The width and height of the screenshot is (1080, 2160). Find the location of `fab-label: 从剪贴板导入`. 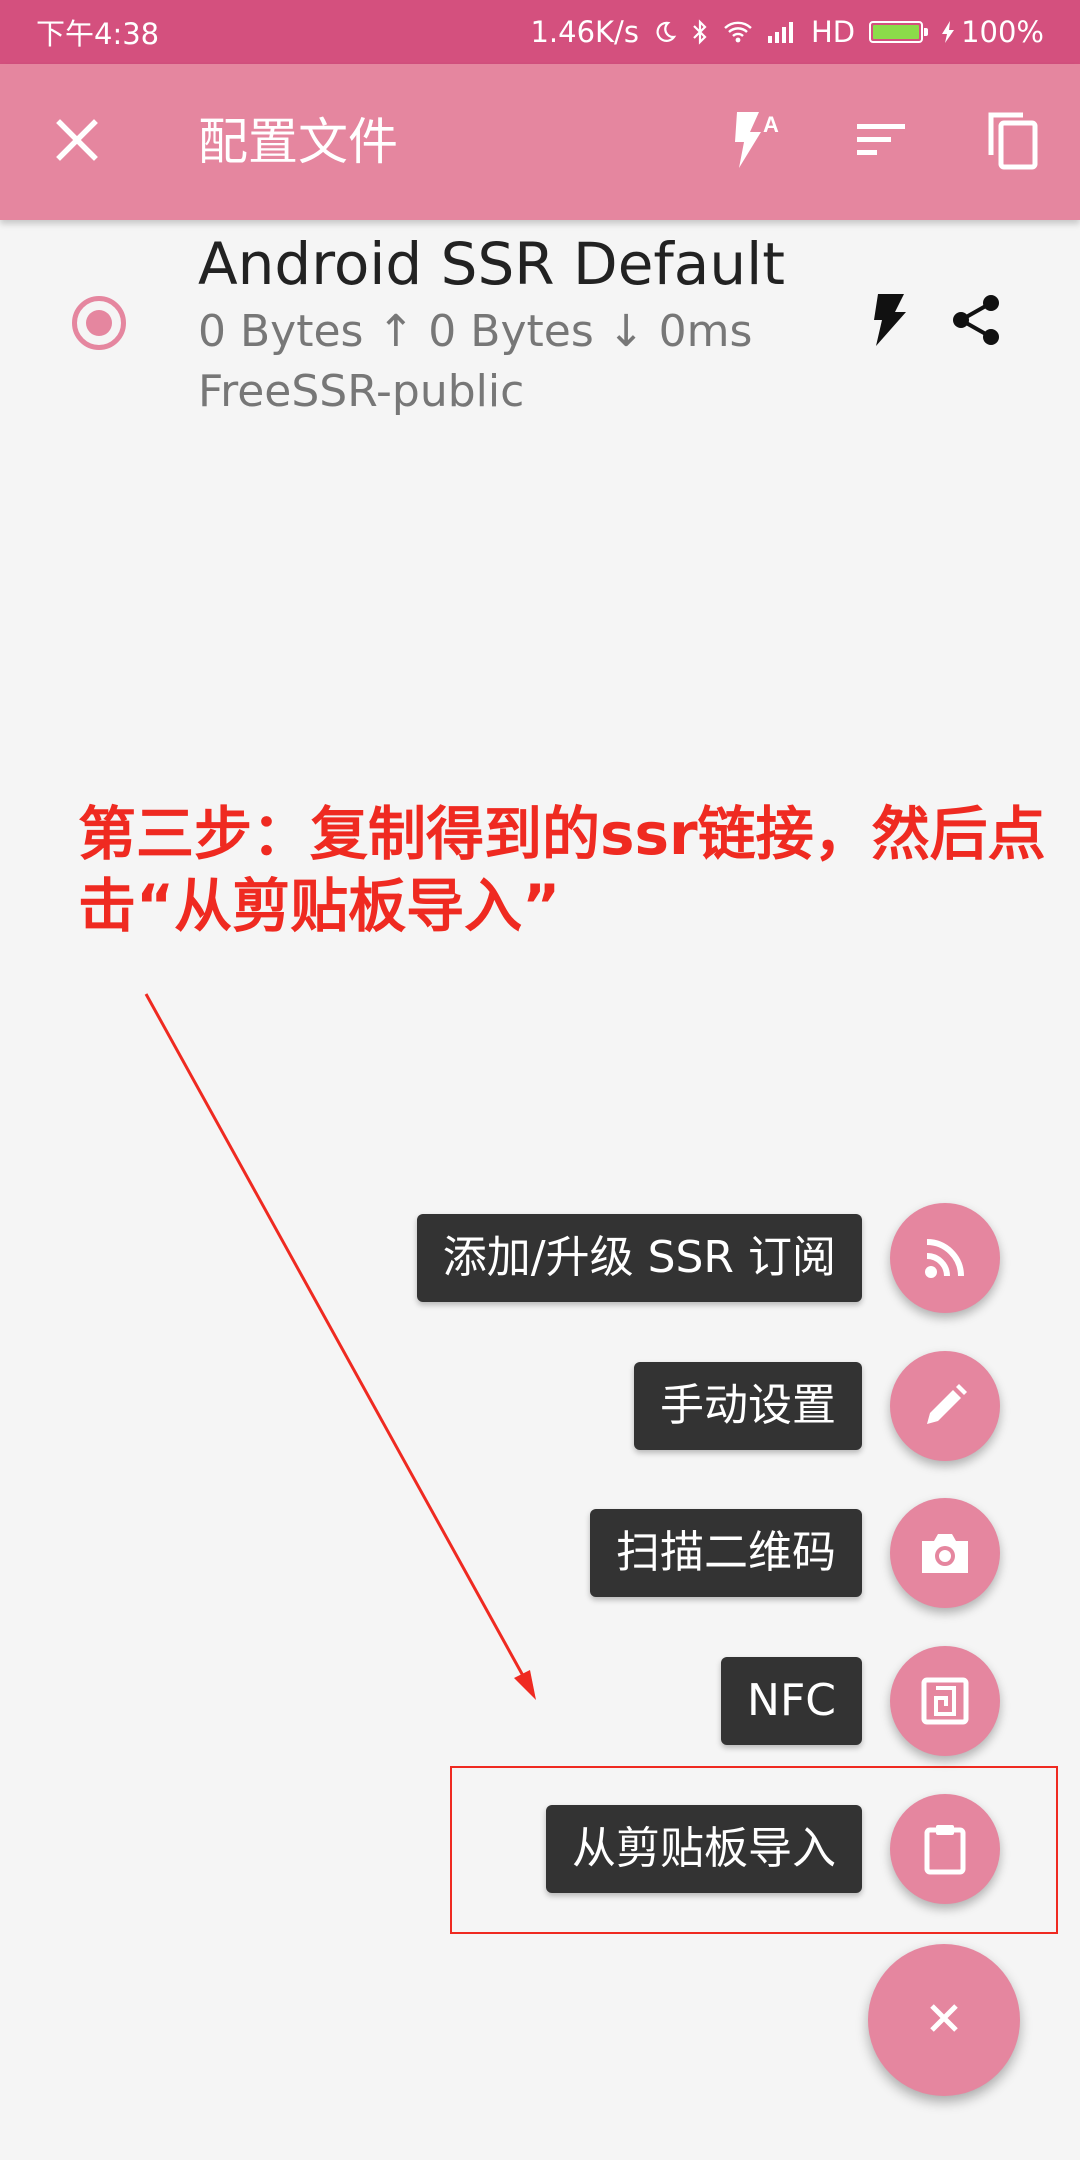

fab-label: 从剪贴板导入 is located at coordinates (704, 1849).